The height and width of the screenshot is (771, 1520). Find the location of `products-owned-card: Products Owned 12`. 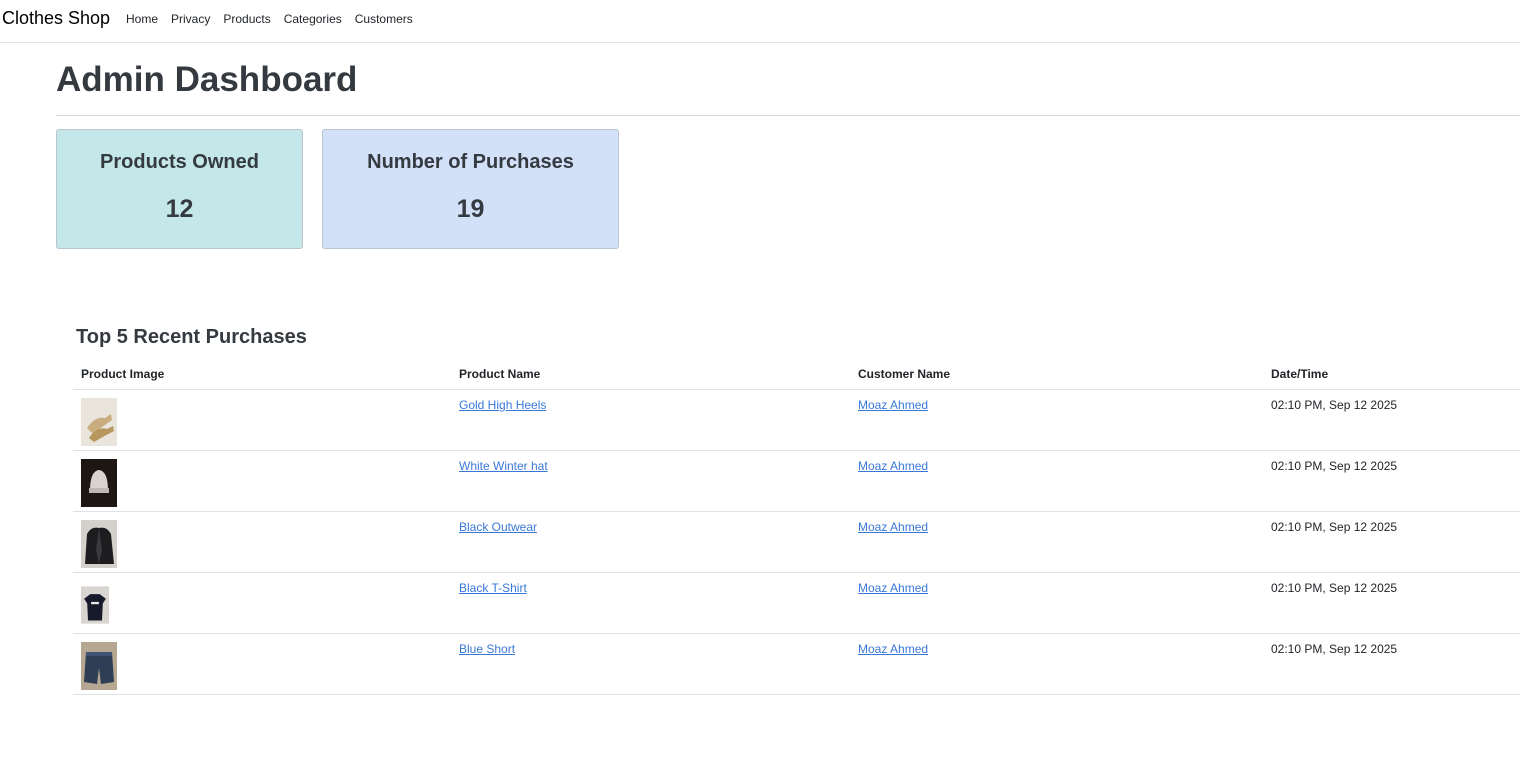

products-owned-card: Products Owned 12 is located at coordinates (179, 189).